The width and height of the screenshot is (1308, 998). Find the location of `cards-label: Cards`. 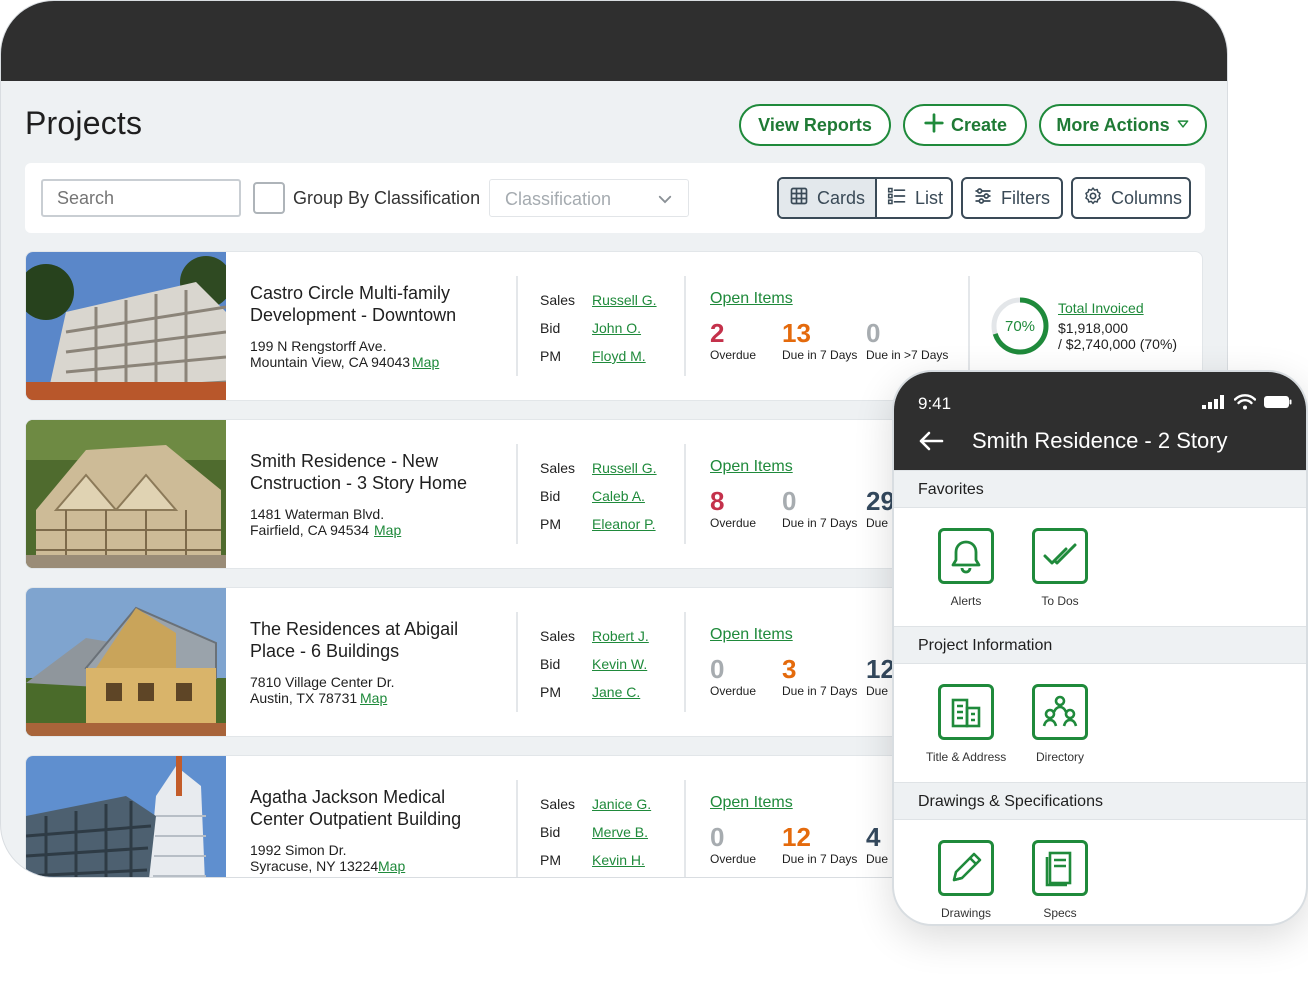

cards-label: Cards is located at coordinates (841, 197).